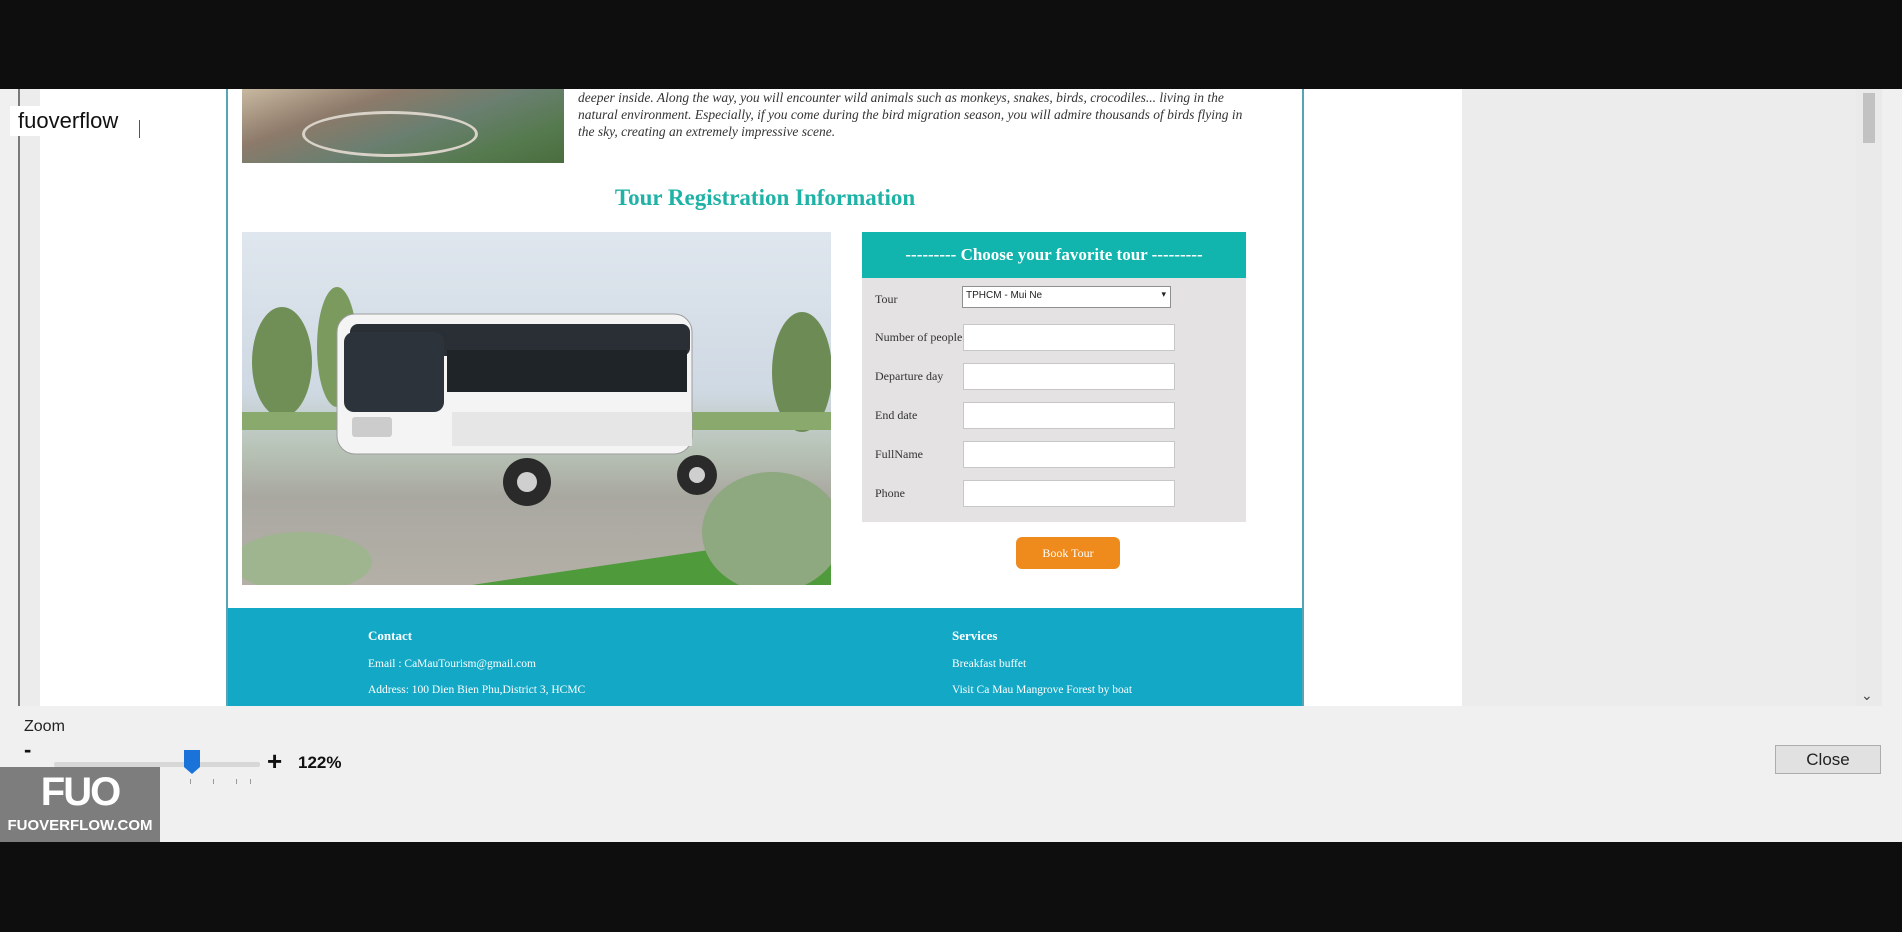 Image resolution: width=1902 pixels, height=932 pixels. Describe the element at coordinates (919, 337) in the screenshot. I see `people-label: Number of people` at that location.